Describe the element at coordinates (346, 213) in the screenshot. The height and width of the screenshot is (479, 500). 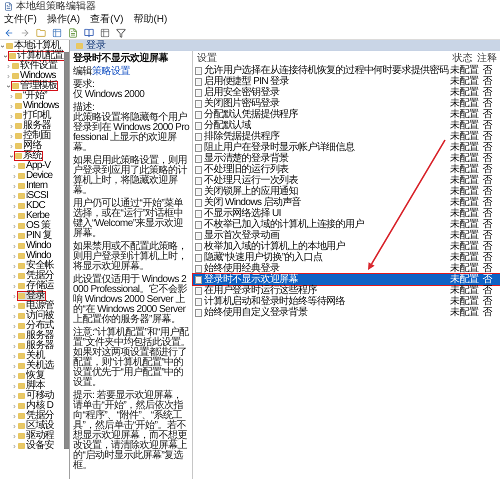
I see `policy-row: 不显示网络选择 UI 未配置 否` at that location.